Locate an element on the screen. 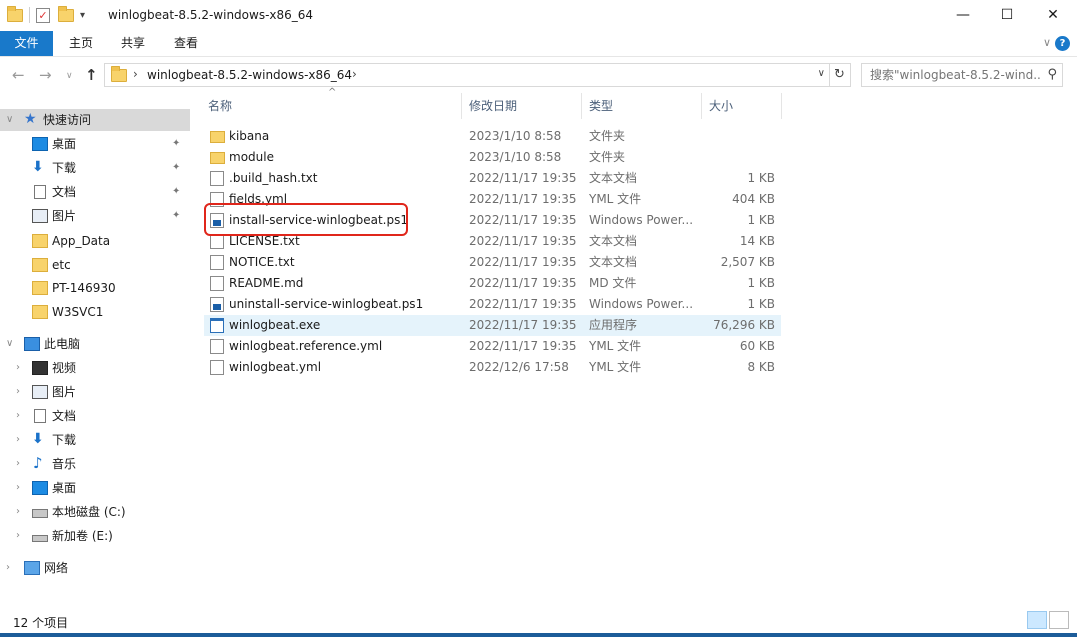 The width and height of the screenshot is (1077, 637). address-dropdown-icon: ∨ is located at coordinates (821, 73).